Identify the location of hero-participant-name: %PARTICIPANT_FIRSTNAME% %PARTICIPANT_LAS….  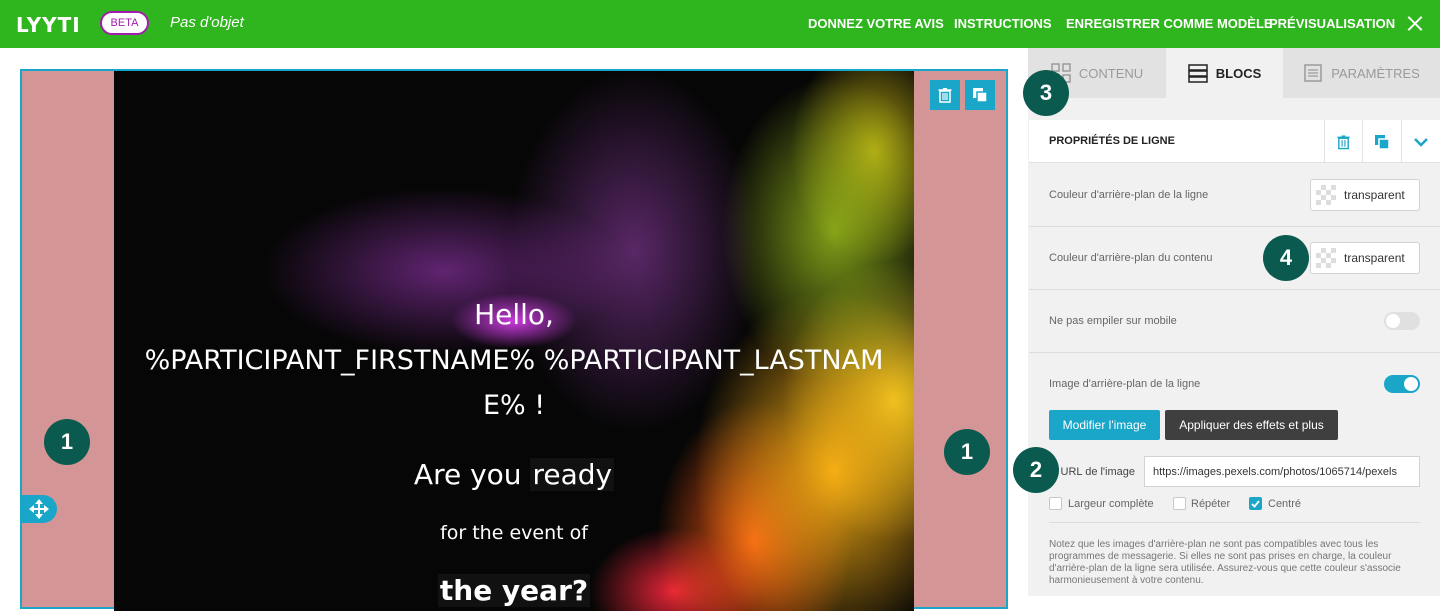
(514, 360).